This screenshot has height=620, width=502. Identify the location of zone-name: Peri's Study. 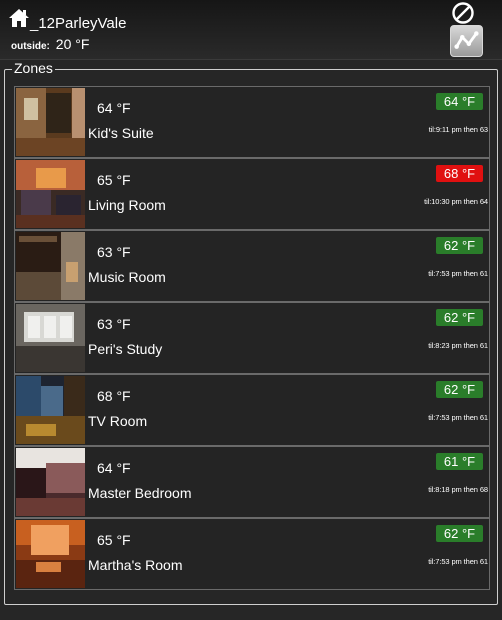
(125, 349).